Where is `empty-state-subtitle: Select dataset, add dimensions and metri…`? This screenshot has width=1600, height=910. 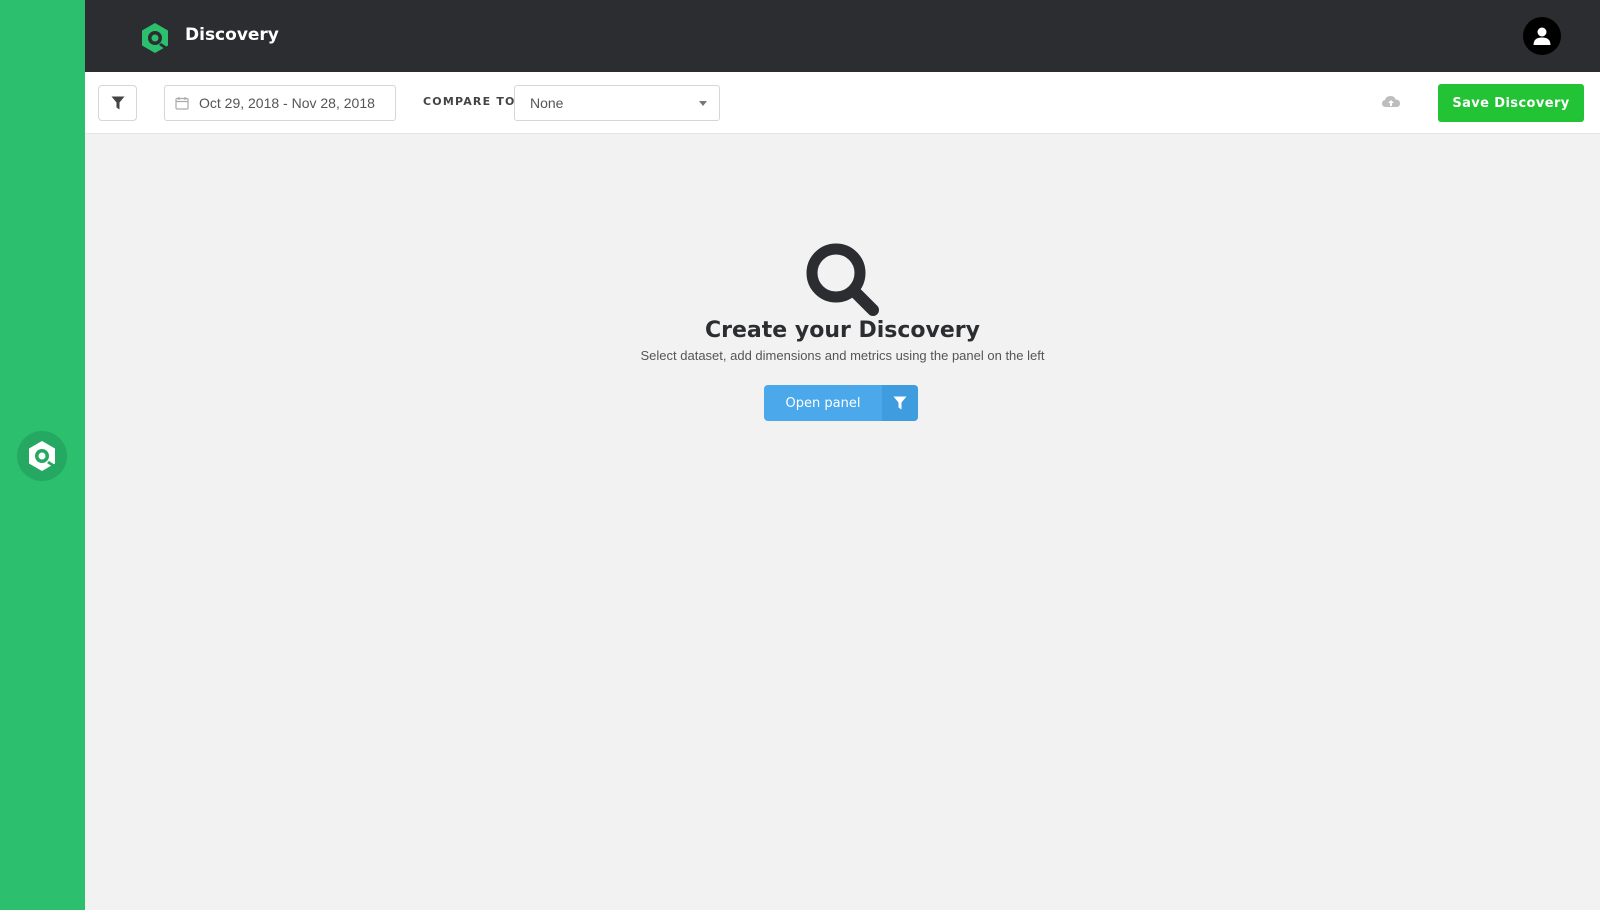
empty-state-subtitle: Select dataset, add dimensions and metri… is located at coordinates (842, 355).